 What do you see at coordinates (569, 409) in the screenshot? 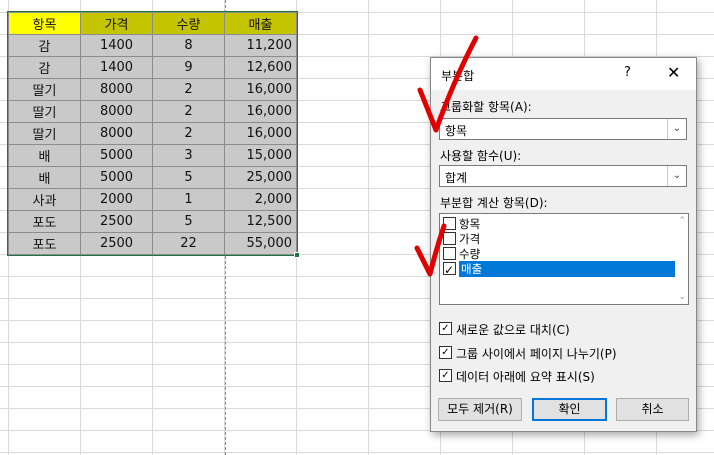
I see `ok-button: 확인` at bounding box center [569, 409].